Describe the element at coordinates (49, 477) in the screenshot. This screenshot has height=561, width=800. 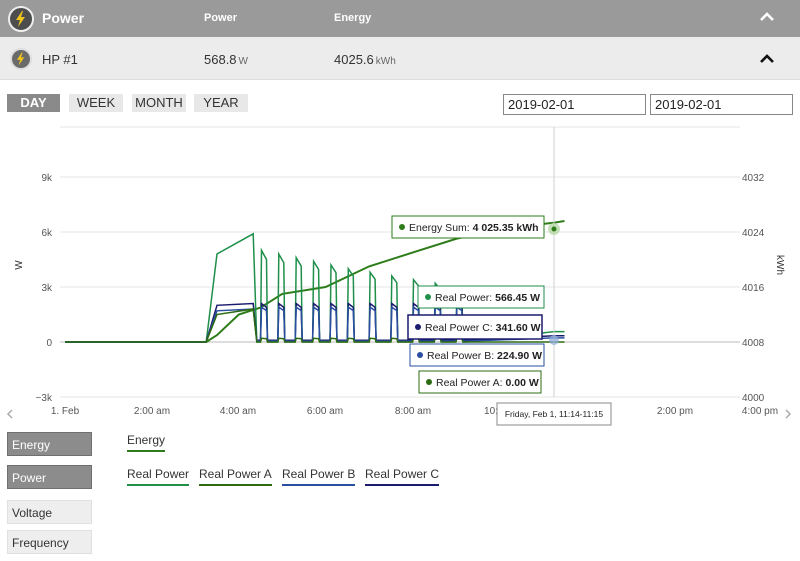
I see `toggle-power: Power` at that location.